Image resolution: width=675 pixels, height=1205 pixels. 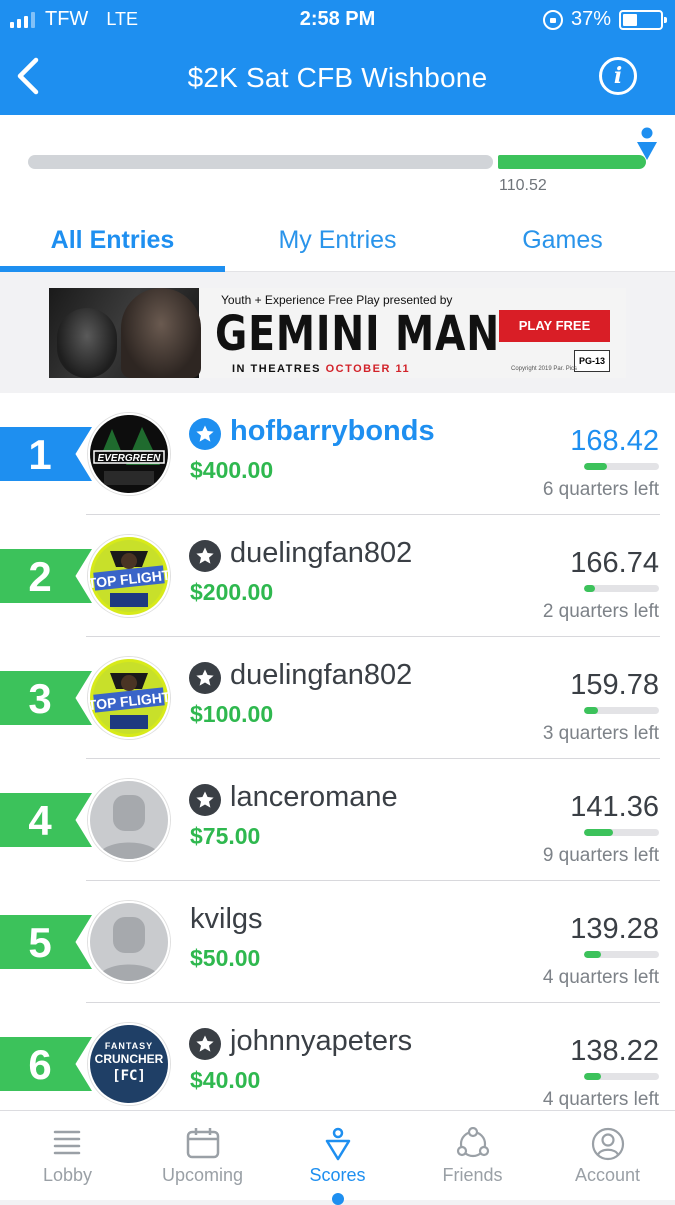 I want to click on leaderboard-row: 5 kvilgs $50.00 139.28 4 quarters left, so click(x=337, y=942).